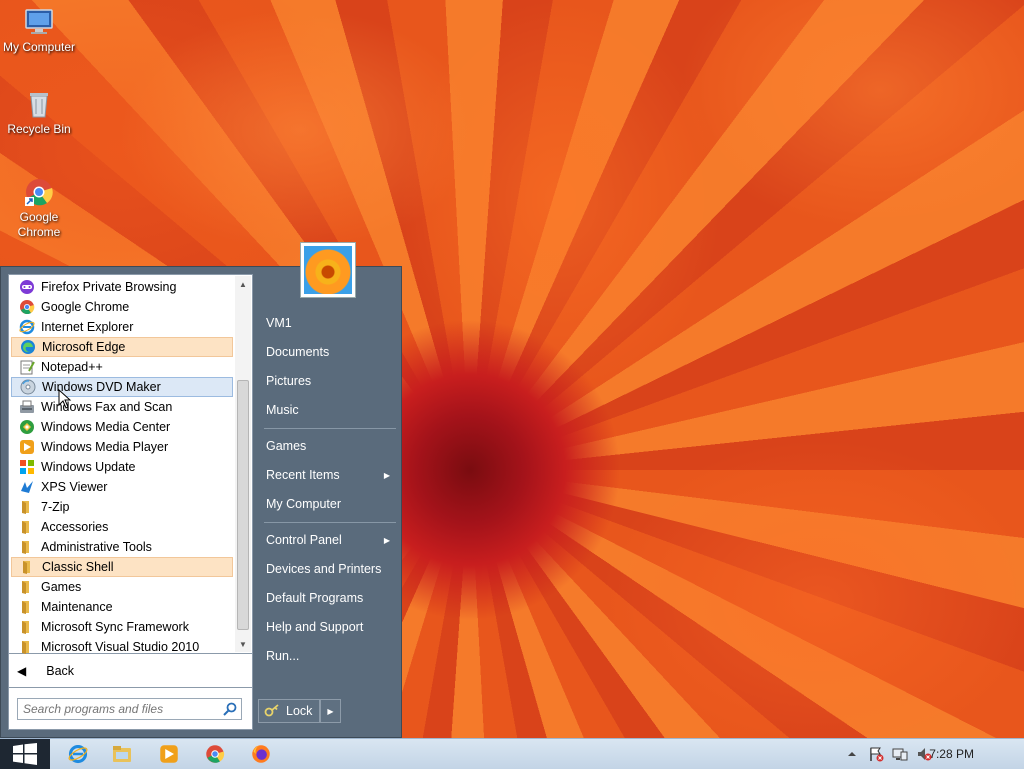  What do you see at coordinates (27, 447) in the screenshot?
I see `media-player-icon` at bounding box center [27, 447].